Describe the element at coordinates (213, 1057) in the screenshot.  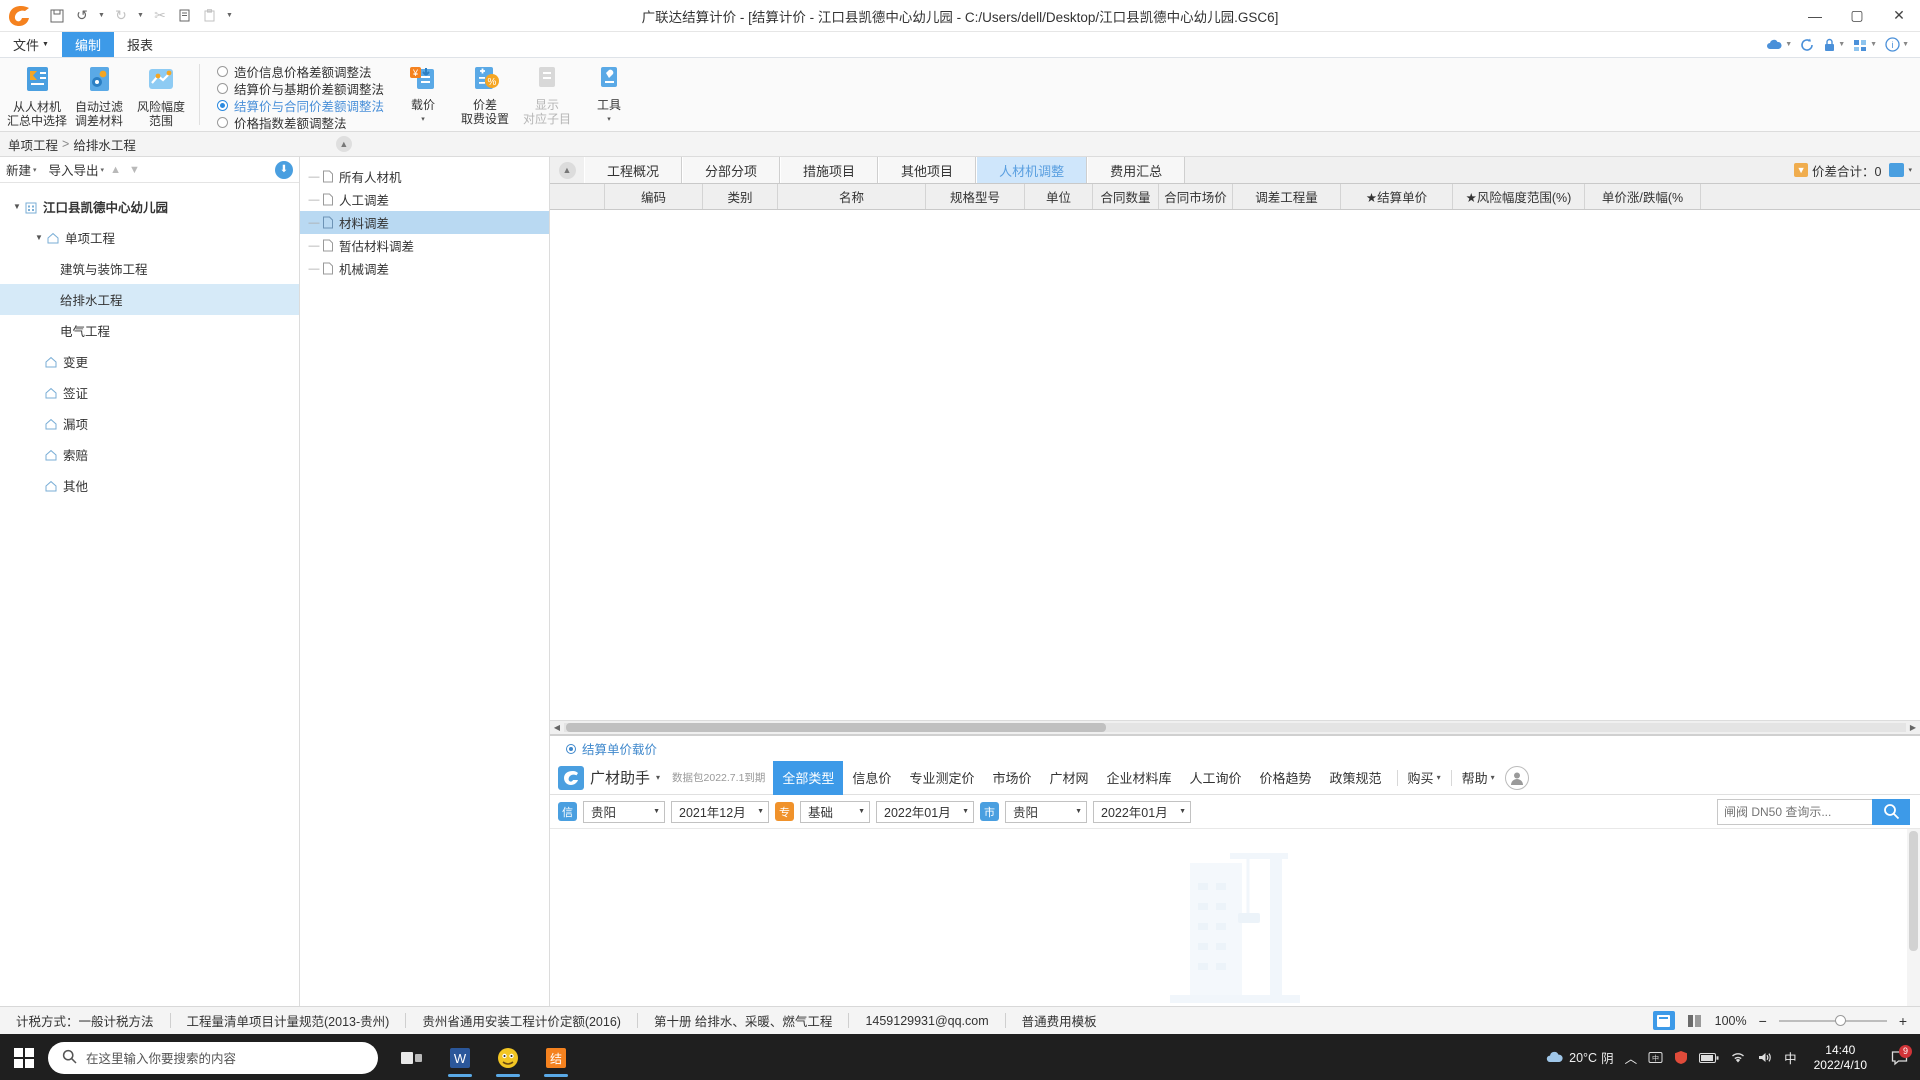
I see `taskbar-search: 在这里输入你要搜索的内容` at that location.